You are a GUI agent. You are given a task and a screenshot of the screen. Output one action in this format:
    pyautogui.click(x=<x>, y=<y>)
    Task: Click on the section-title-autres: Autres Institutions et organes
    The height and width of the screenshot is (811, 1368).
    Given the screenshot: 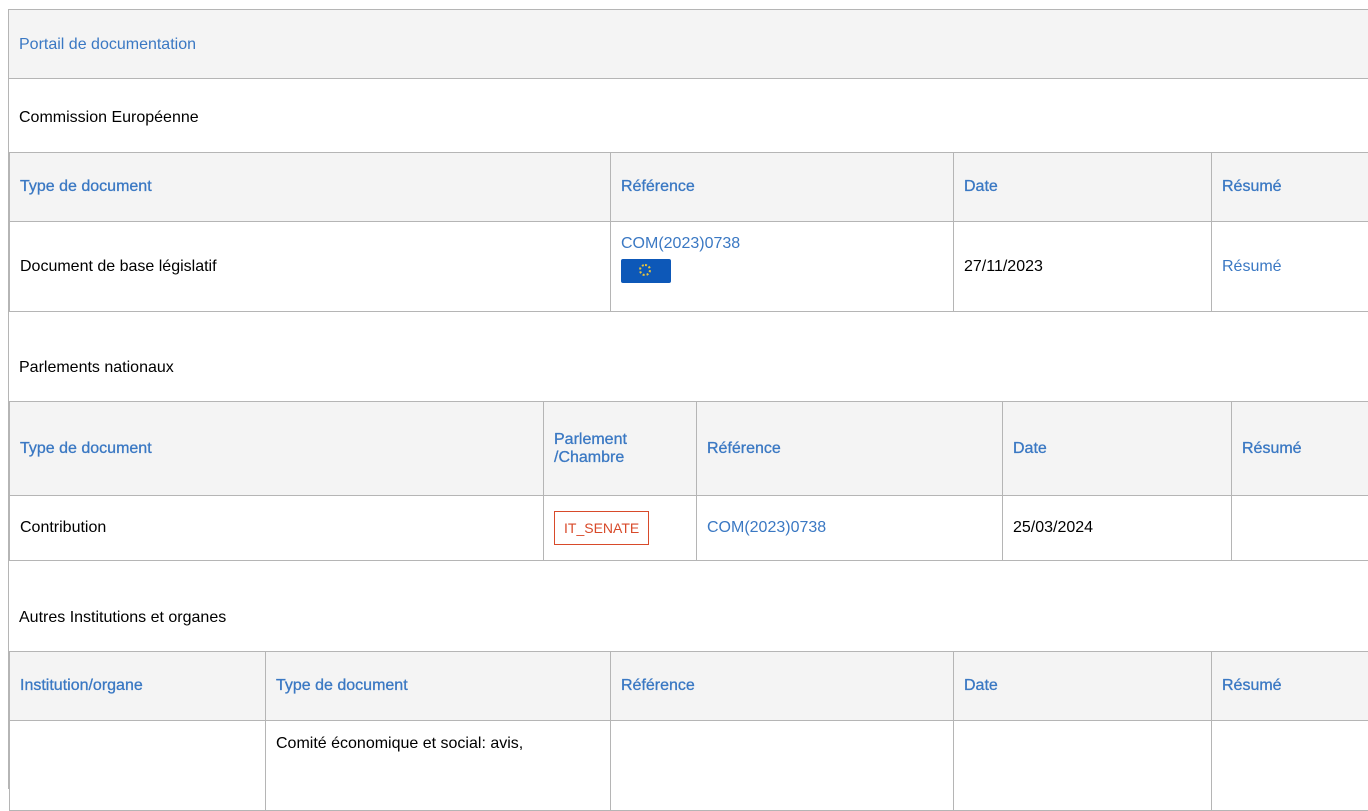 What is the action you would take?
    pyautogui.click(x=122, y=618)
    